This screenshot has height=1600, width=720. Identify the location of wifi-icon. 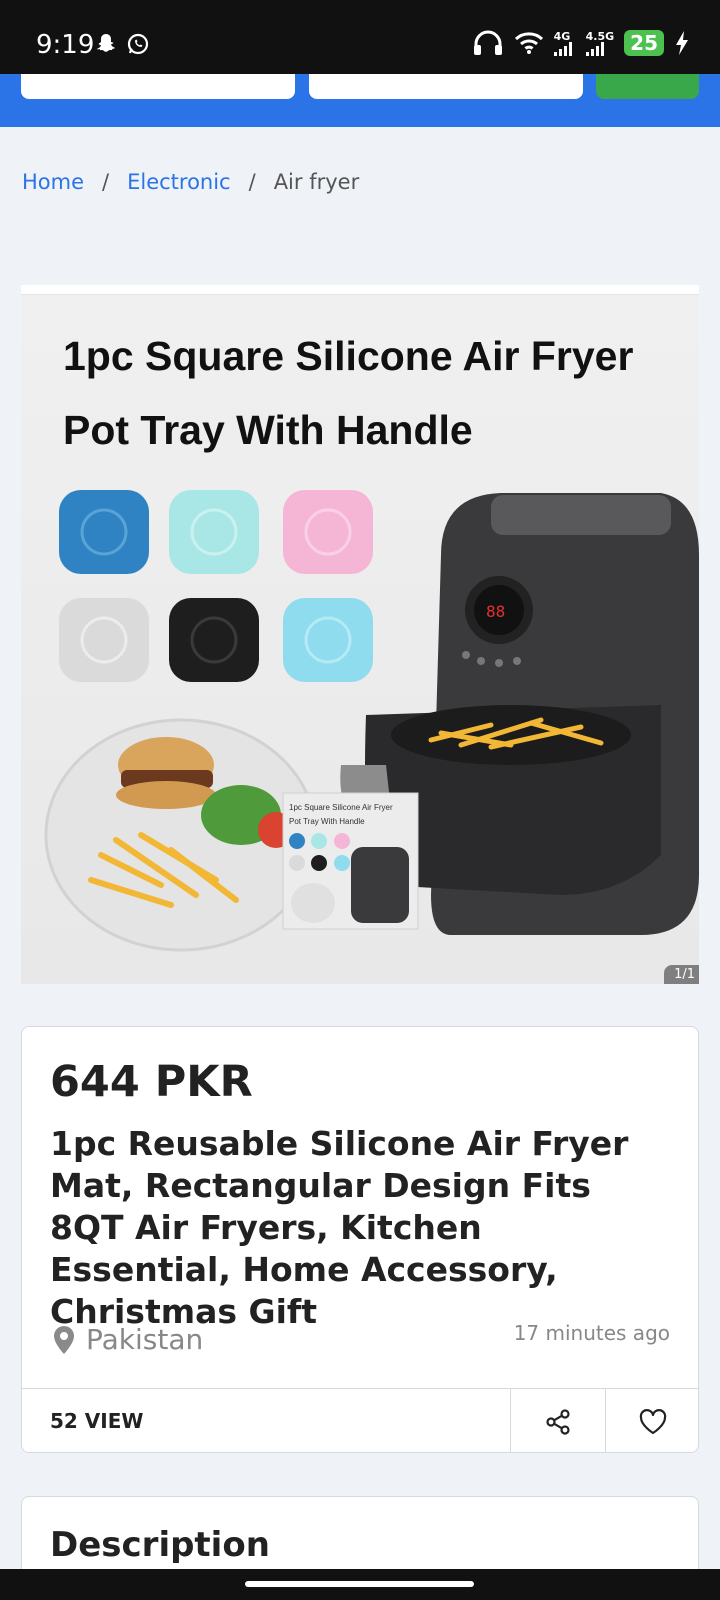
(528, 43).